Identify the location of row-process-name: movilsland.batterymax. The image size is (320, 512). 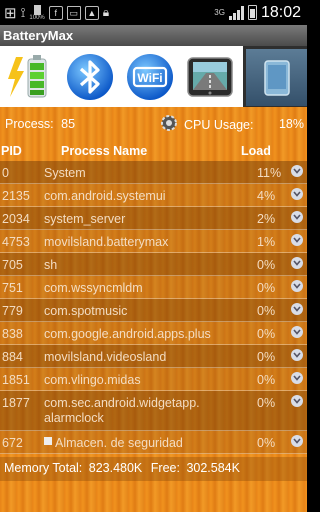
(149, 242).